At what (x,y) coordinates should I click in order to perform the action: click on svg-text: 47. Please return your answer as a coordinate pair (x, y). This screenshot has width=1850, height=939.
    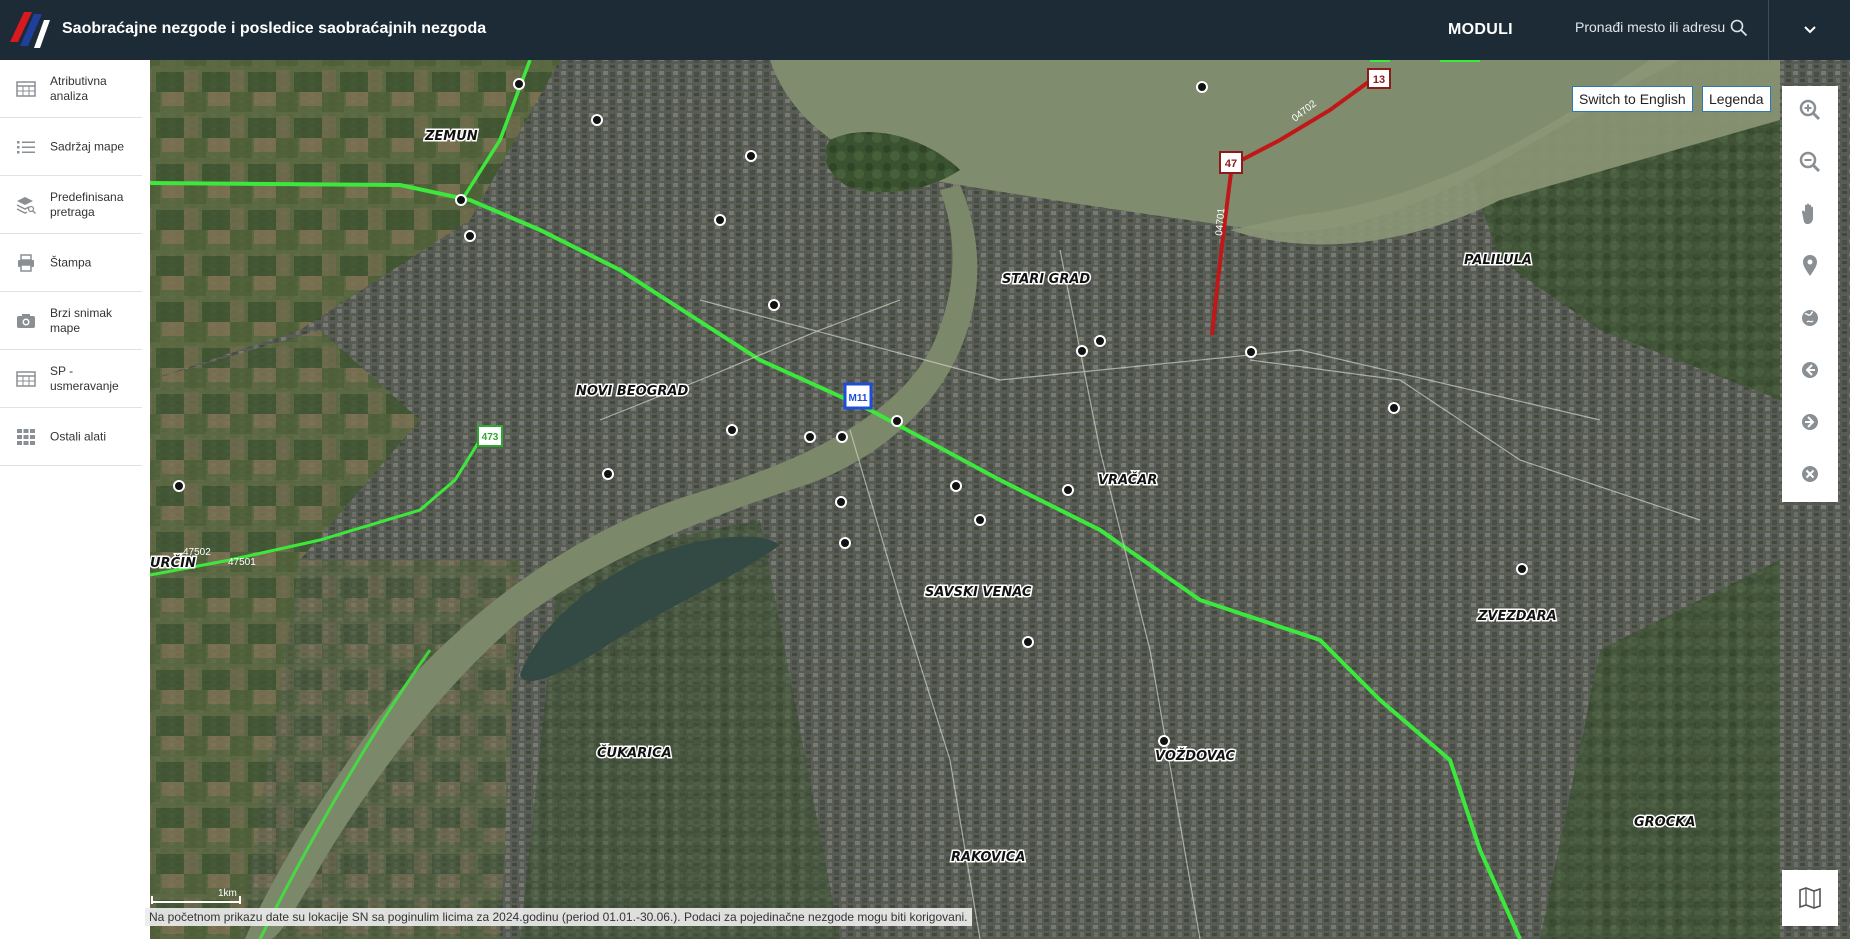
    Looking at the image, I should click on (1231, 164).